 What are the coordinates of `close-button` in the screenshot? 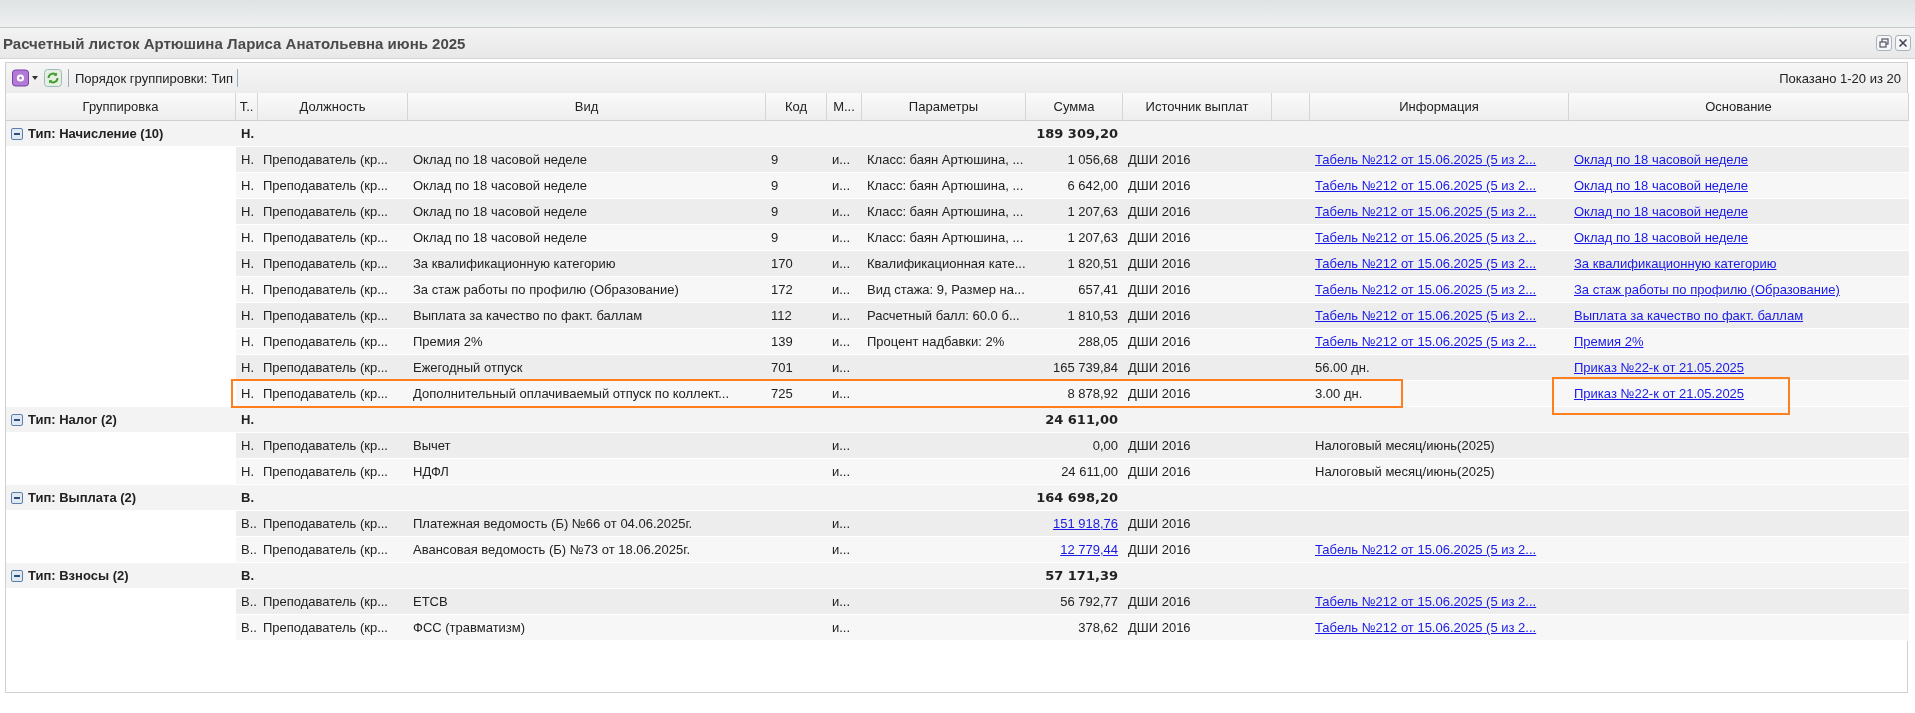 It's located at (1903, 43).